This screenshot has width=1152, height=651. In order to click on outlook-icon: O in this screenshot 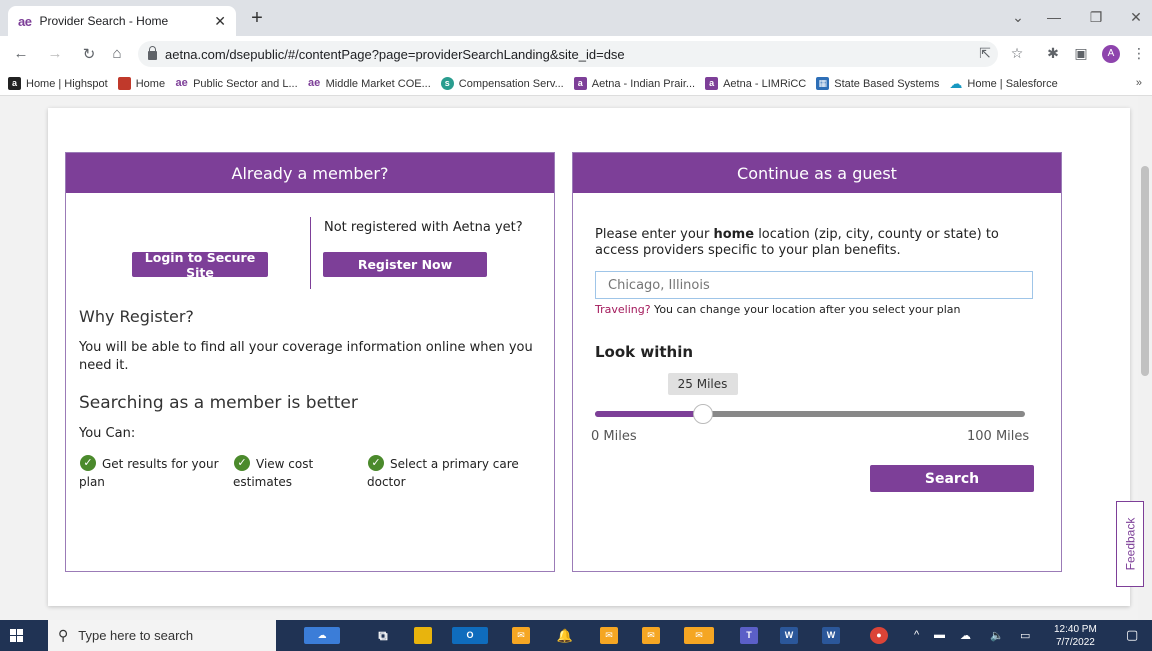, I will do `click(470, 635)`.